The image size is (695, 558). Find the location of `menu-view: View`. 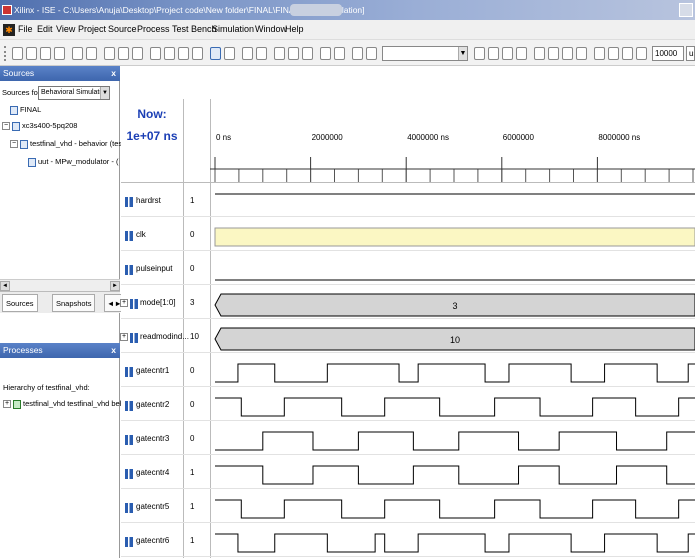

menu-view: View is located at coordinates (65, 29).